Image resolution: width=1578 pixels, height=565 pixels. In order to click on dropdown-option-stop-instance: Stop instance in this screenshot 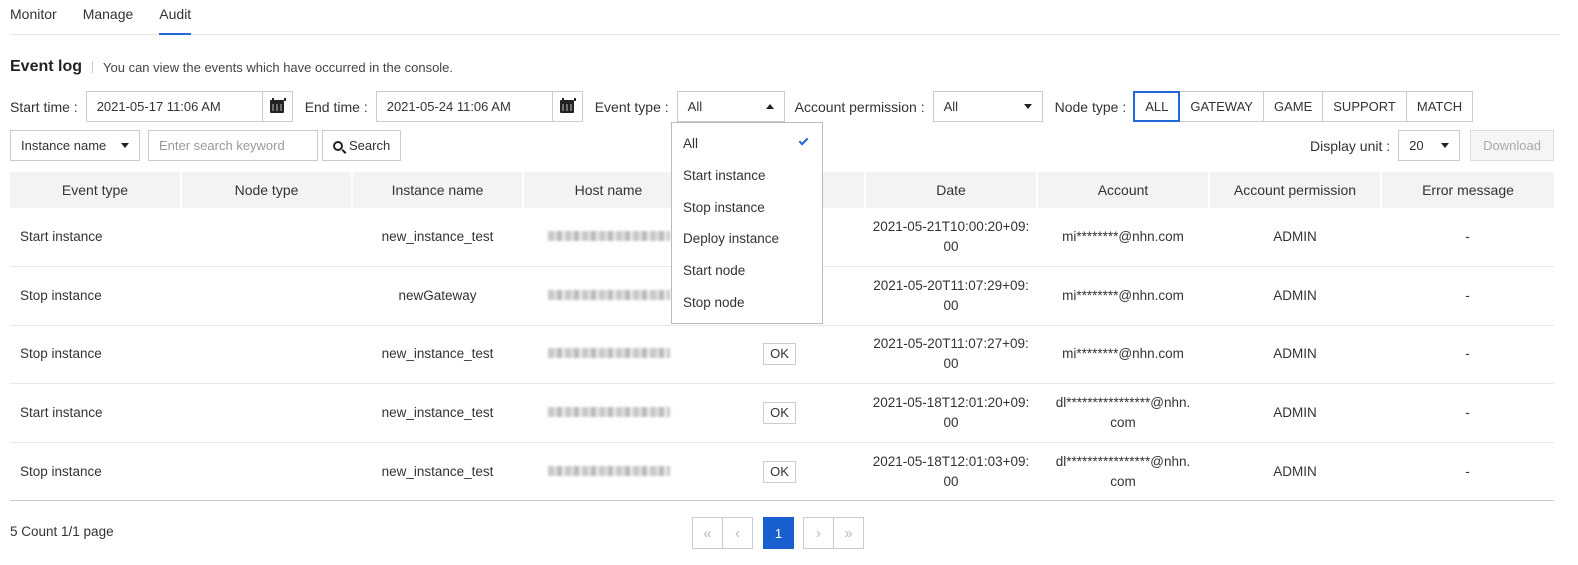, I will do `click(747, 208)`.